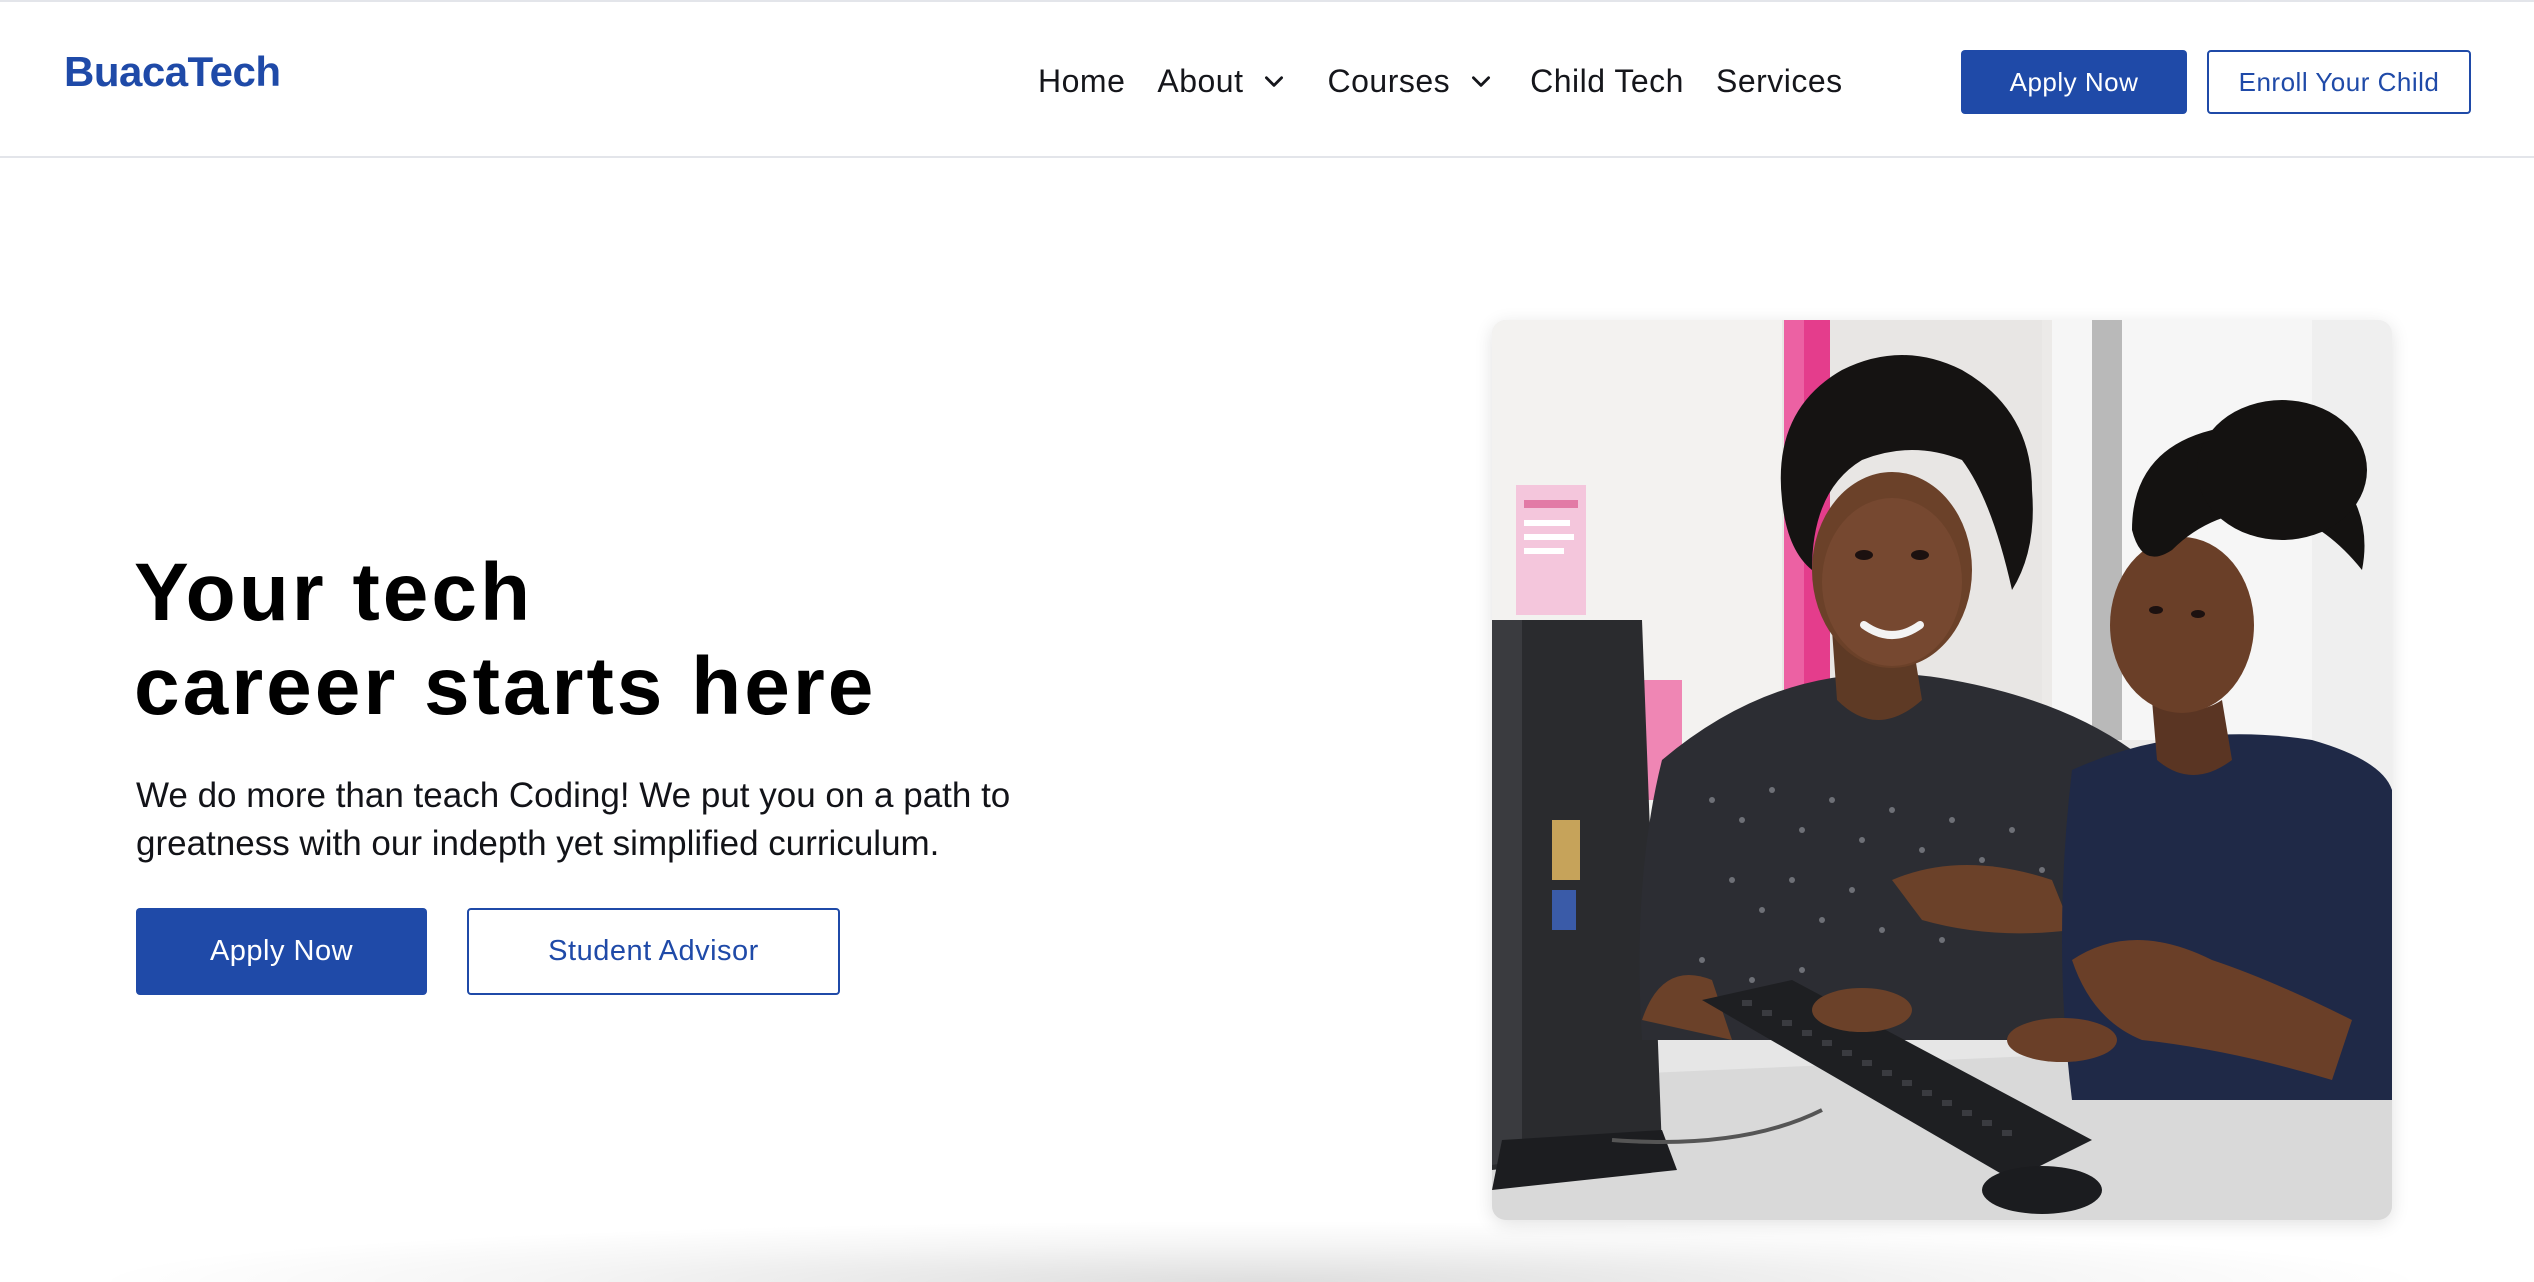  I want to click on nav-item-label: Courses, so click(1389, 80).